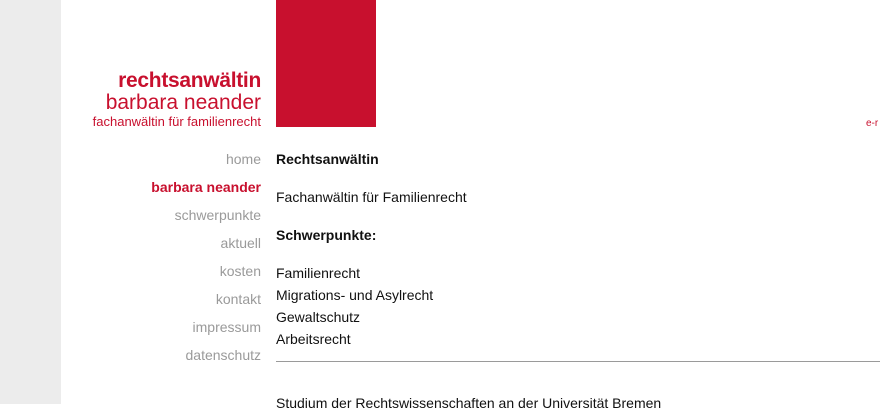  I want to click on list-item: Migrations- und Asylrecht, so click(355, 295).